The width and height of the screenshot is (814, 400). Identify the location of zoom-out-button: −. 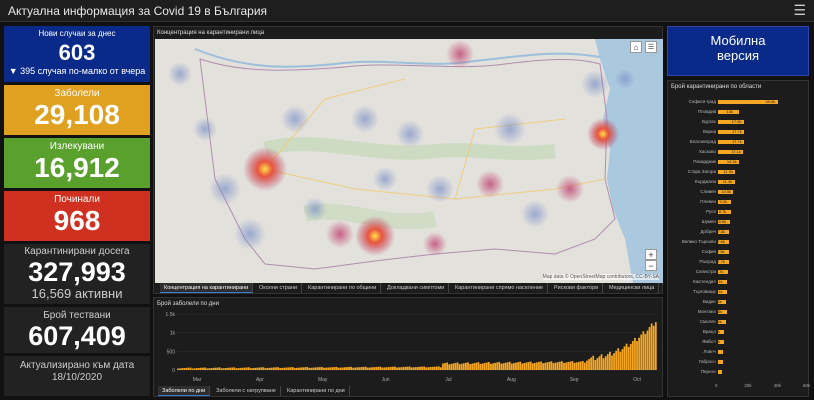
(651, 265).